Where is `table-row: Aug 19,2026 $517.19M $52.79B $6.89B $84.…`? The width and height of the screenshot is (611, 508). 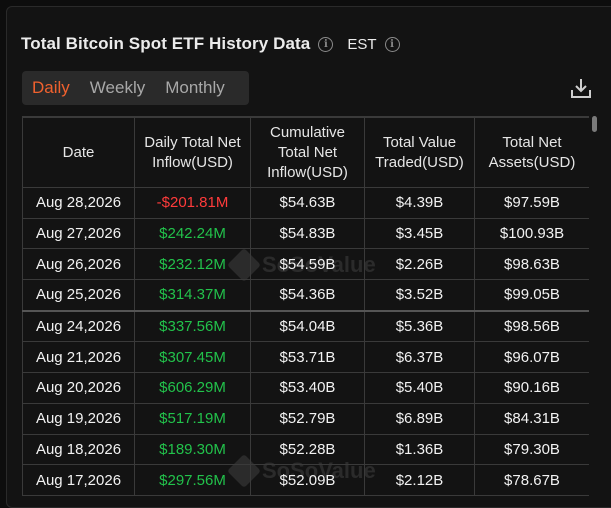
table-row: Aug 19,2026 $517.19M $52.79B $6.89B $84.… is located at coordinates (305, 418).